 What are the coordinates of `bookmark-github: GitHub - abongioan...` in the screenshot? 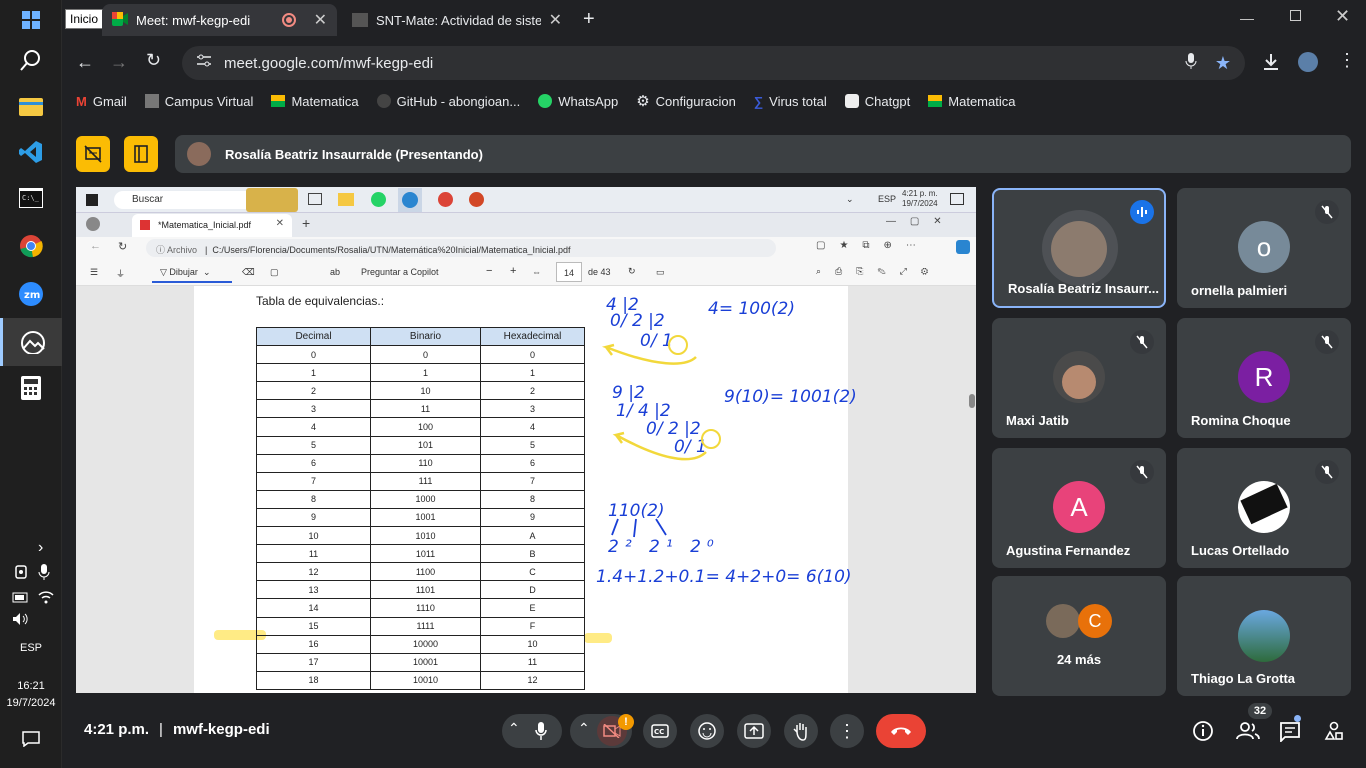 It's located at (448, 101).